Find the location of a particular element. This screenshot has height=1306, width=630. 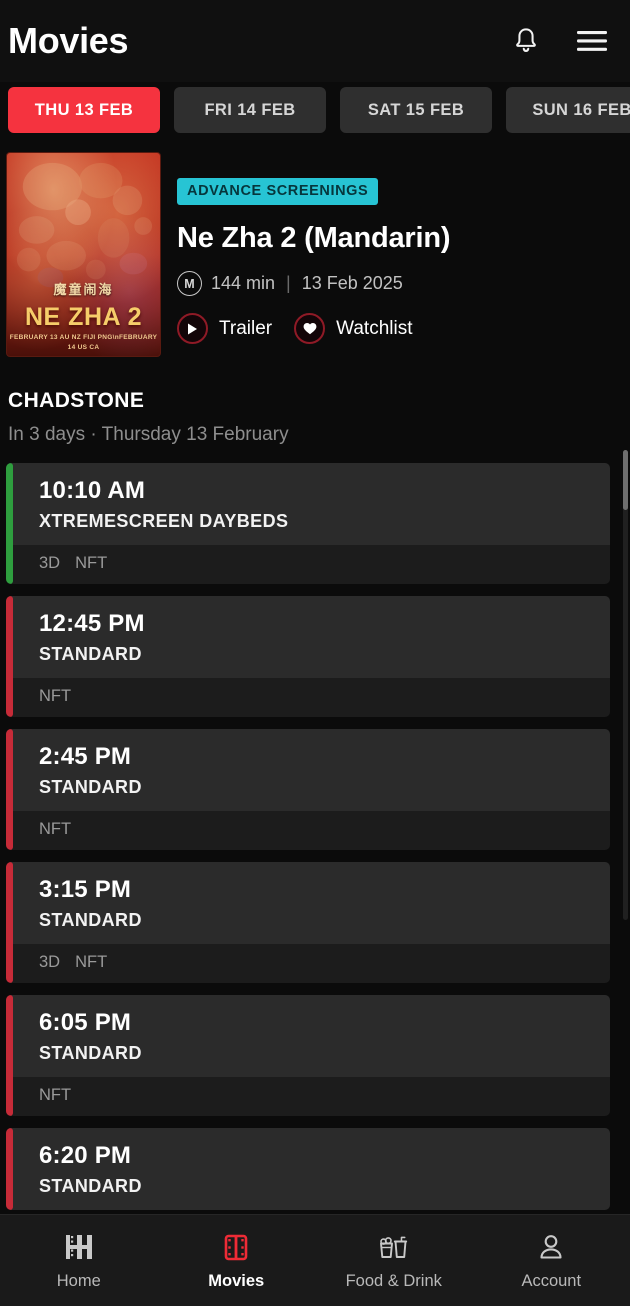

session-card-main: 12:45 PM STANDARD is located at coordinates (308, 637).